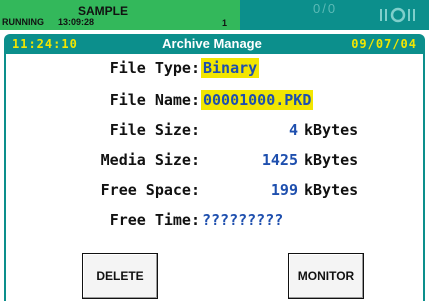 This screenshot has height=301, width=429. I want to click on free-time-value: ?????????, so click(243, 220).